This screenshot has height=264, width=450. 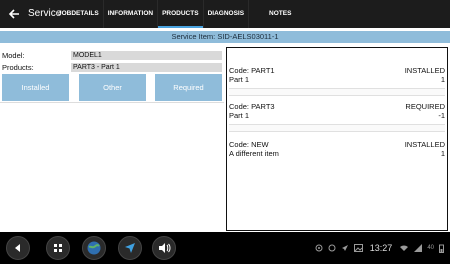 What do you see at coordinates (337, 75) in the screenshot?
I see `list-item: Code: PART1 INSTALLED Part 1 1` at bounding box center [337, 75].